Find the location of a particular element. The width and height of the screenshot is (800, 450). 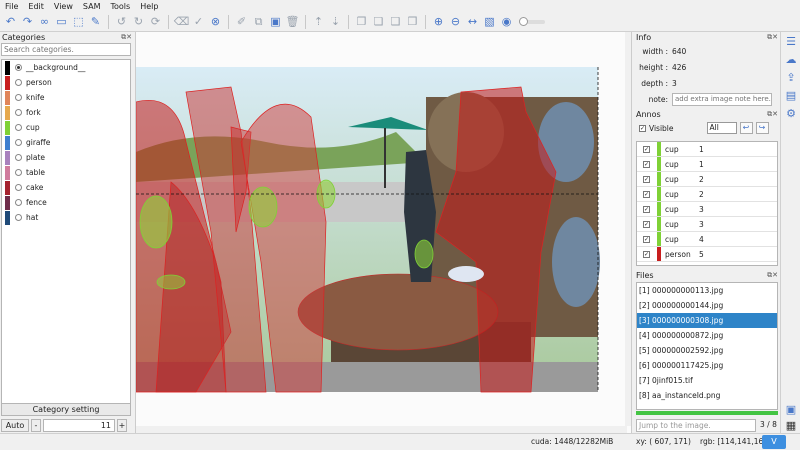

annotation-row: ✓ cup 2 is located at coordinates (707, 194).